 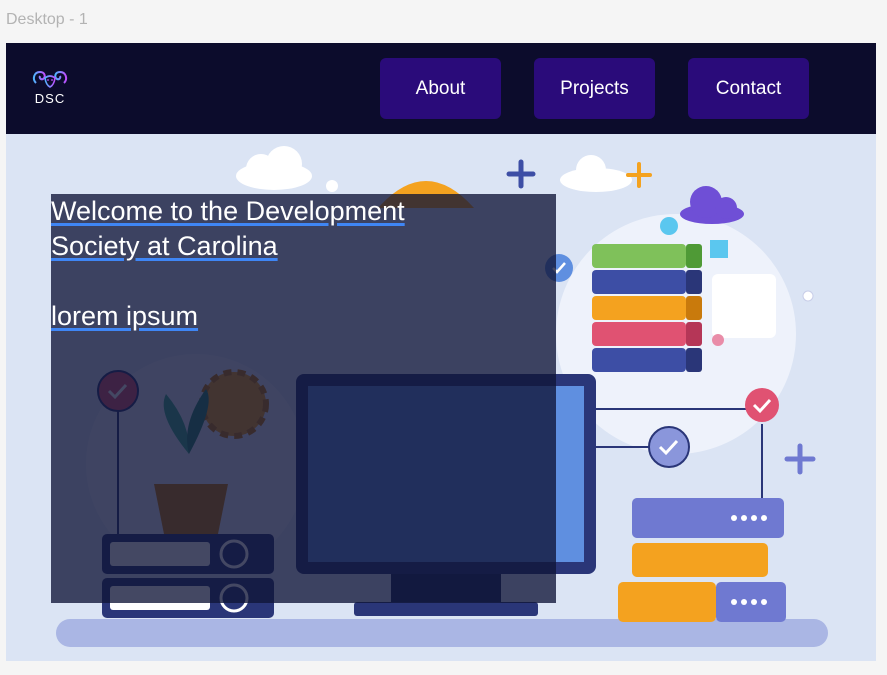 I want to click on contact-button: Contact, so click(x=748, y=88).